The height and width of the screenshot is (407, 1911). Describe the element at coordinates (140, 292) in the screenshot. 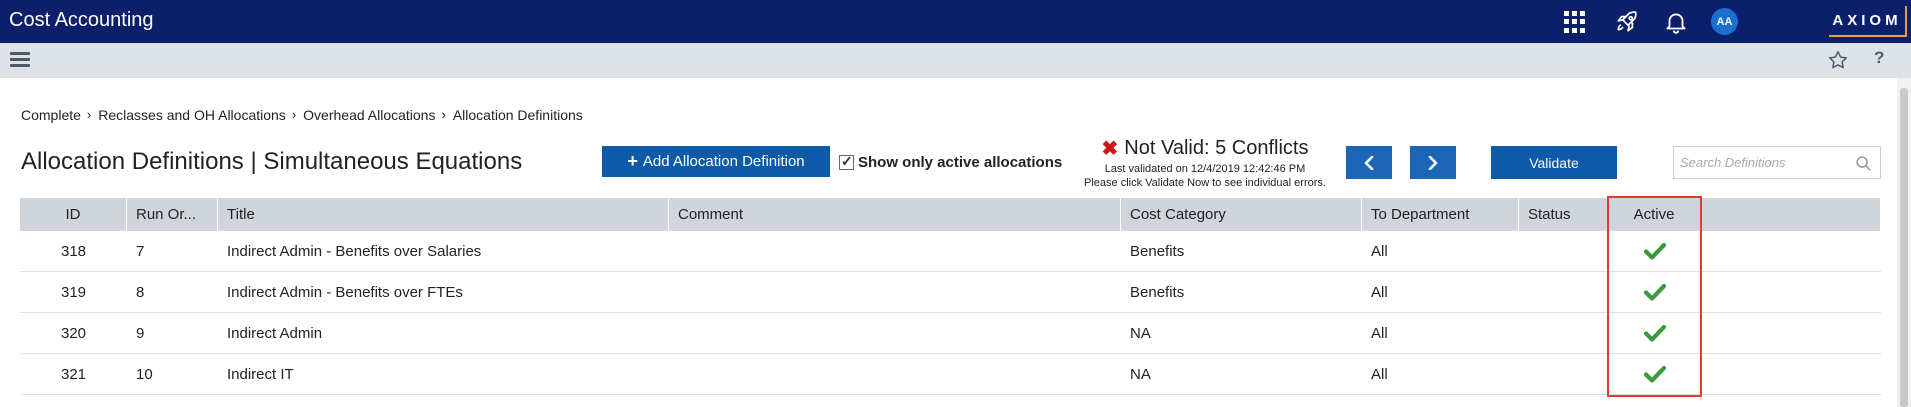

I see `cell-run-order: 8` at that location.